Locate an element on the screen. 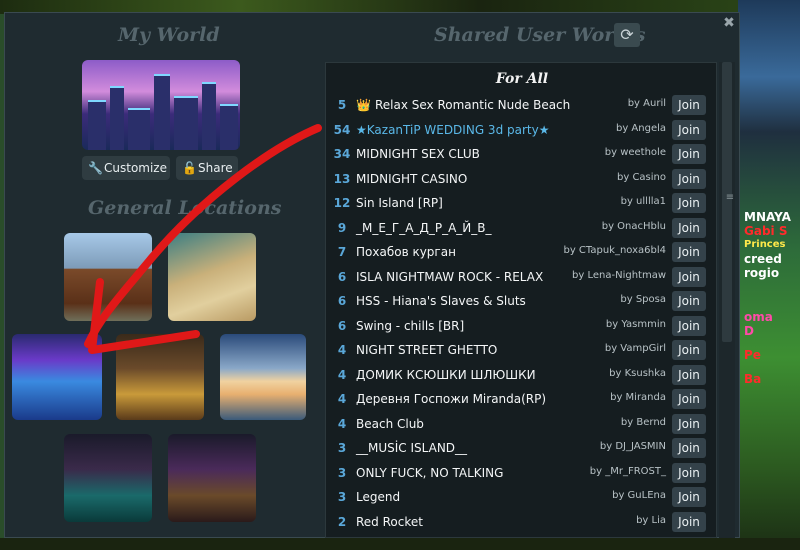 Image resolution: width=800 pixels, height=550 pixels. world-owner: by Yasmmin is located at coordinates (635, 324).